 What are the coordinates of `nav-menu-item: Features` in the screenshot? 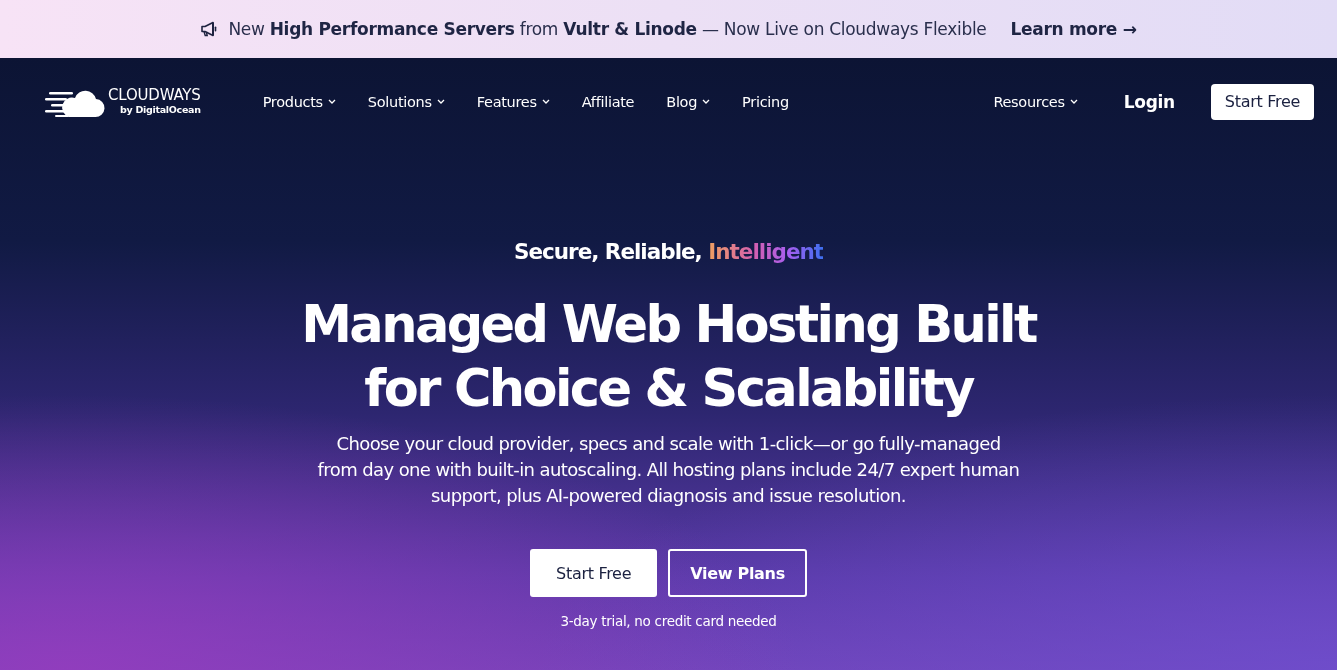 It's located at (513, 101).